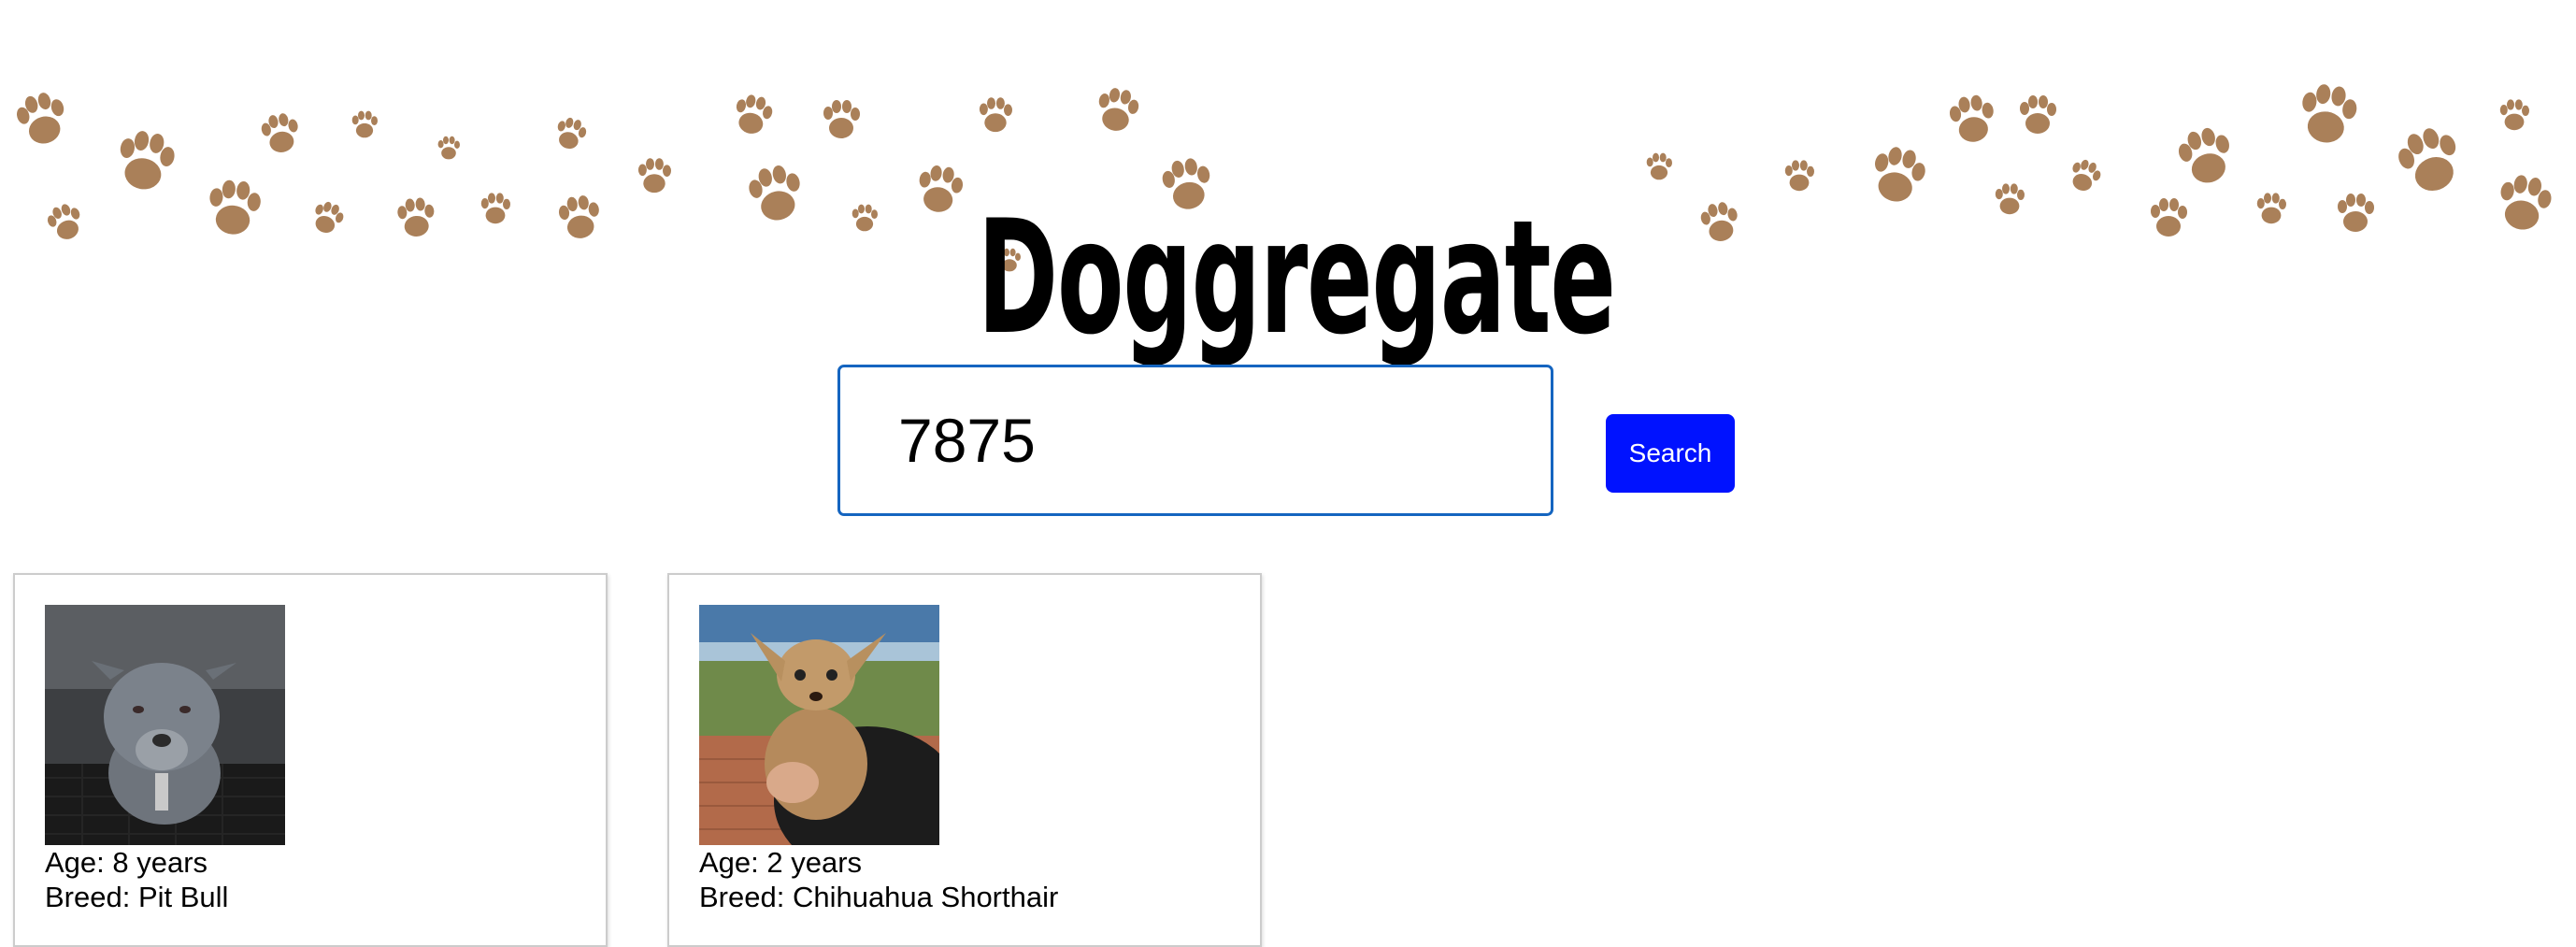 The height and width of the screenshot is (947, 2576). Describe the element at coordinates (964, 760) in the screenshot. I see `dog-card: Age: 2 years Breed: Chihuahua Shorthair` at that location.